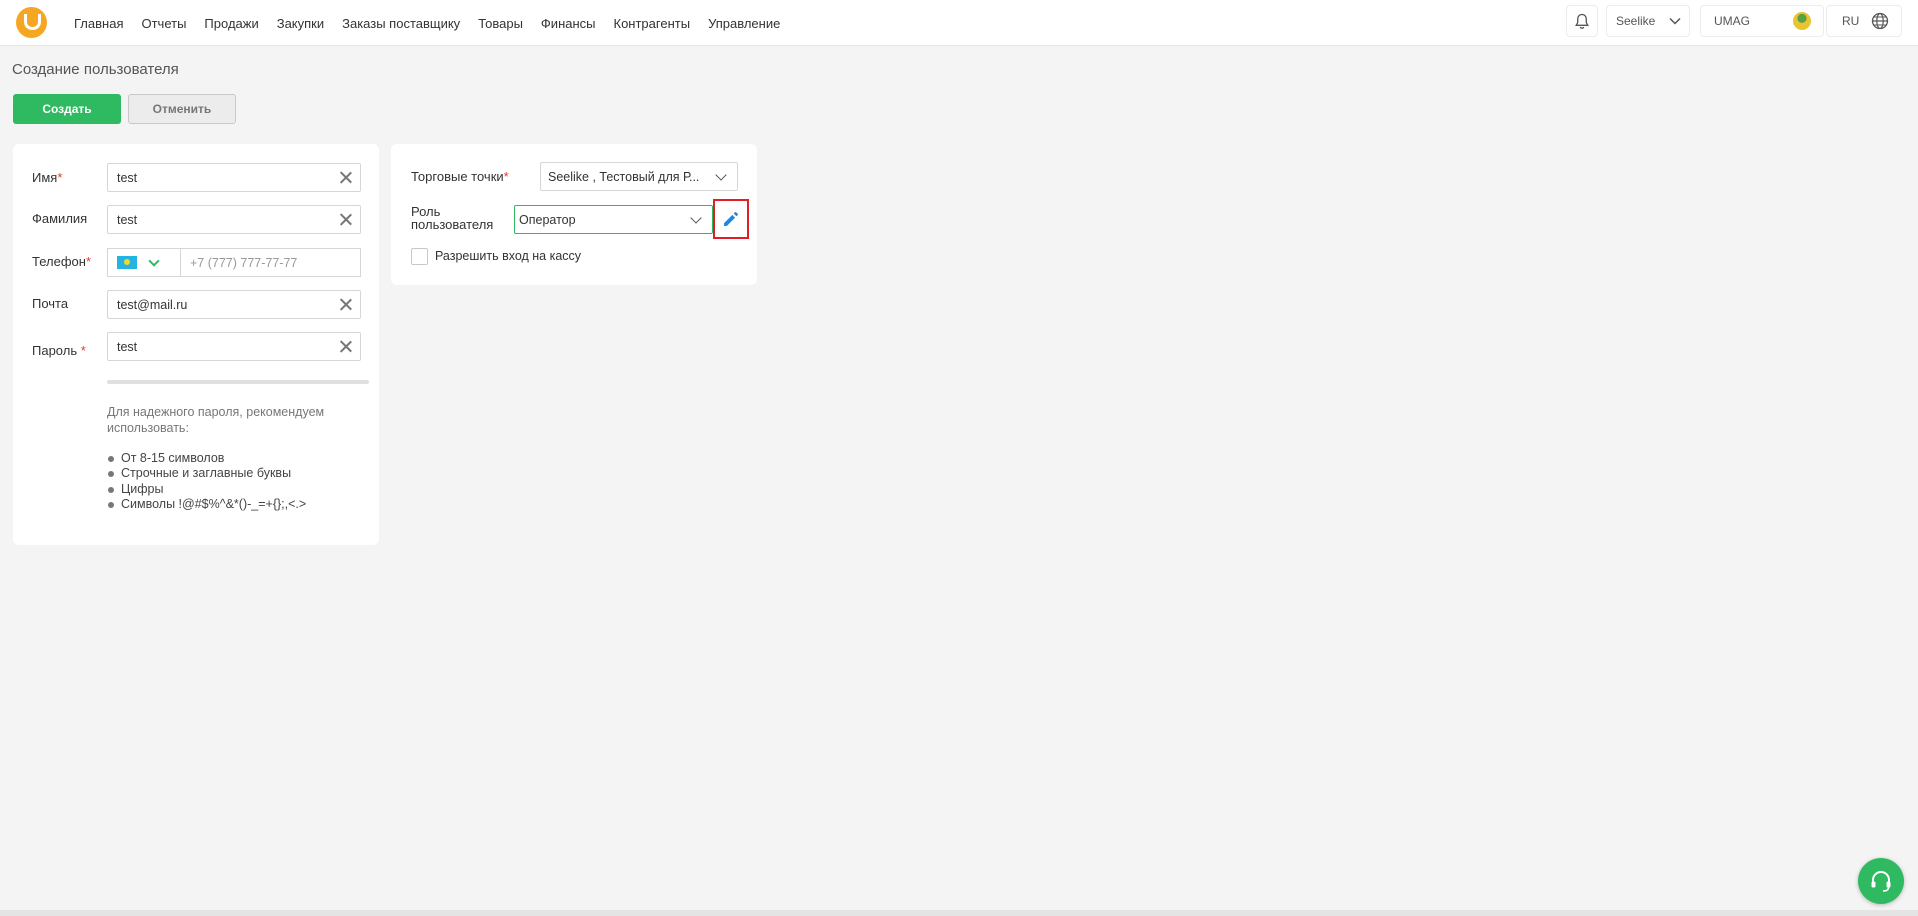  What do you see at coordinates (127, 262) in the screenshot?
I see `kazakhstan-flag-icon` at bounding box center [127, 262].